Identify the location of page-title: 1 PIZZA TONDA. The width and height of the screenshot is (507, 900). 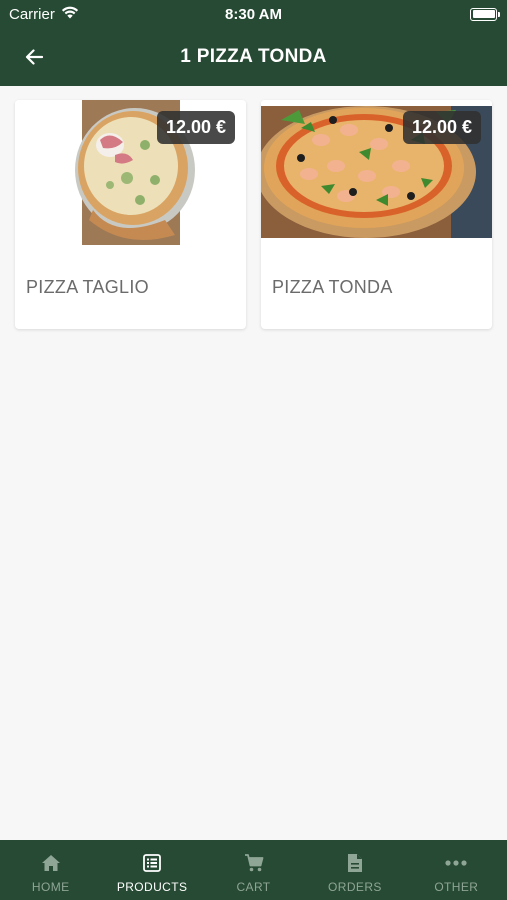
(253, 56).